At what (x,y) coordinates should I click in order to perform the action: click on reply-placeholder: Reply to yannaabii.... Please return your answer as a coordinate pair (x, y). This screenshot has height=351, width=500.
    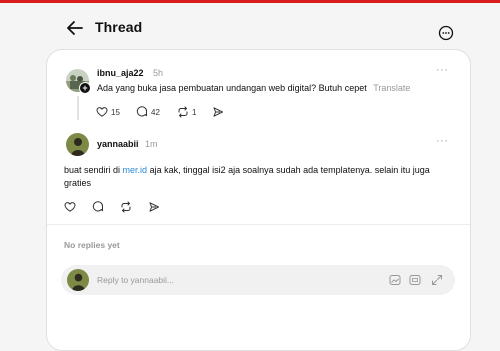
    Looking at the image, I should click on (136, 280).